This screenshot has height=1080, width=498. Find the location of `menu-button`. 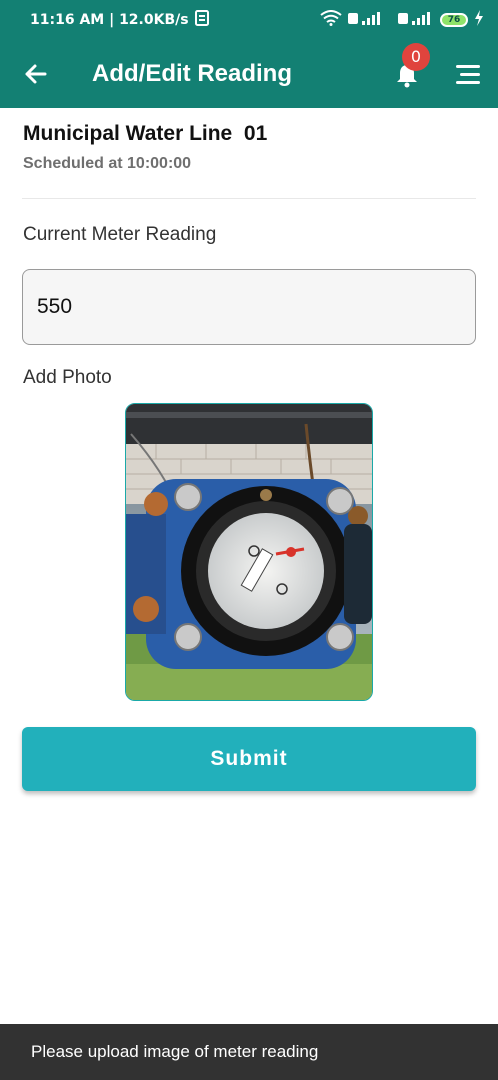

menu-button is located at coordinates (468, 75).